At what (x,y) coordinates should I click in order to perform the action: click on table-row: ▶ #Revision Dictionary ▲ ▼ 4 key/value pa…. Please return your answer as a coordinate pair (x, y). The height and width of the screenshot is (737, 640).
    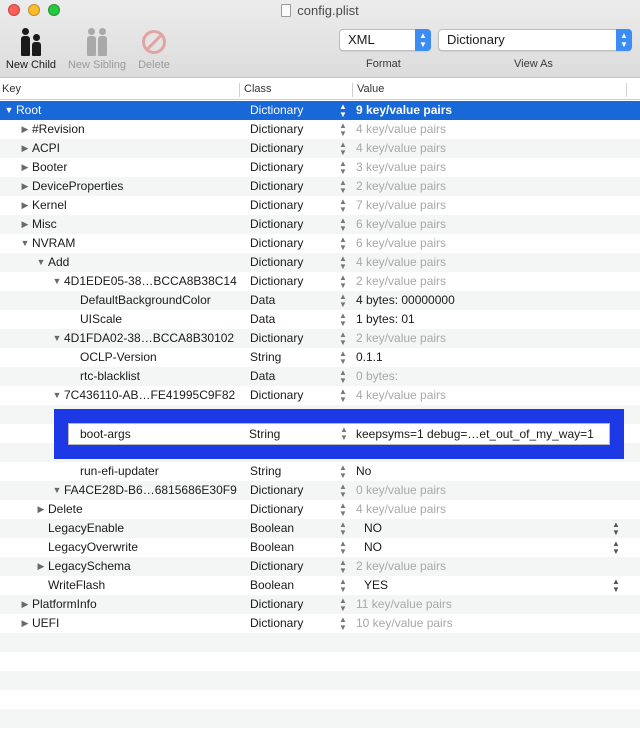
    Looking at the image, I should click on (320, 129).